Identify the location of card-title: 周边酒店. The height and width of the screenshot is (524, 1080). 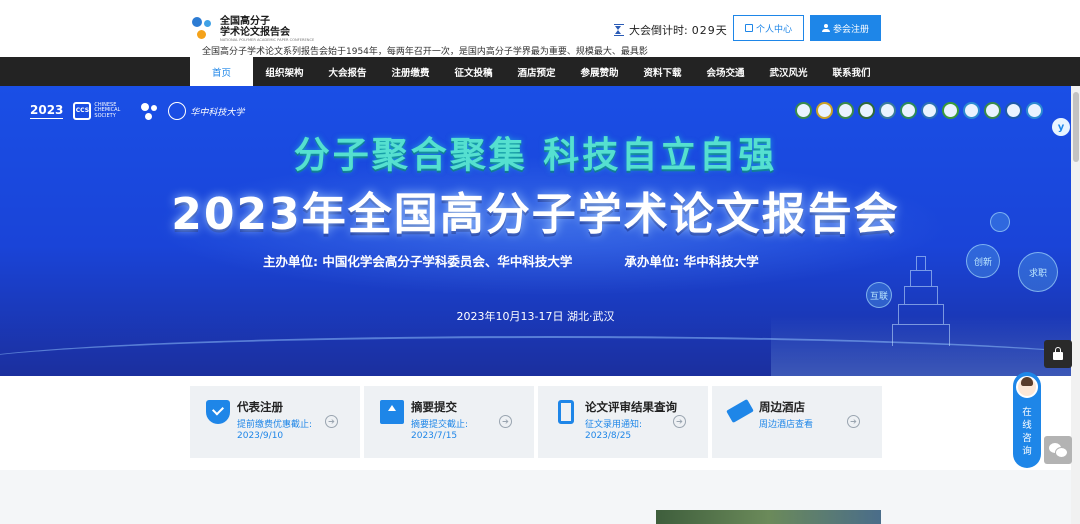
(782, 407).